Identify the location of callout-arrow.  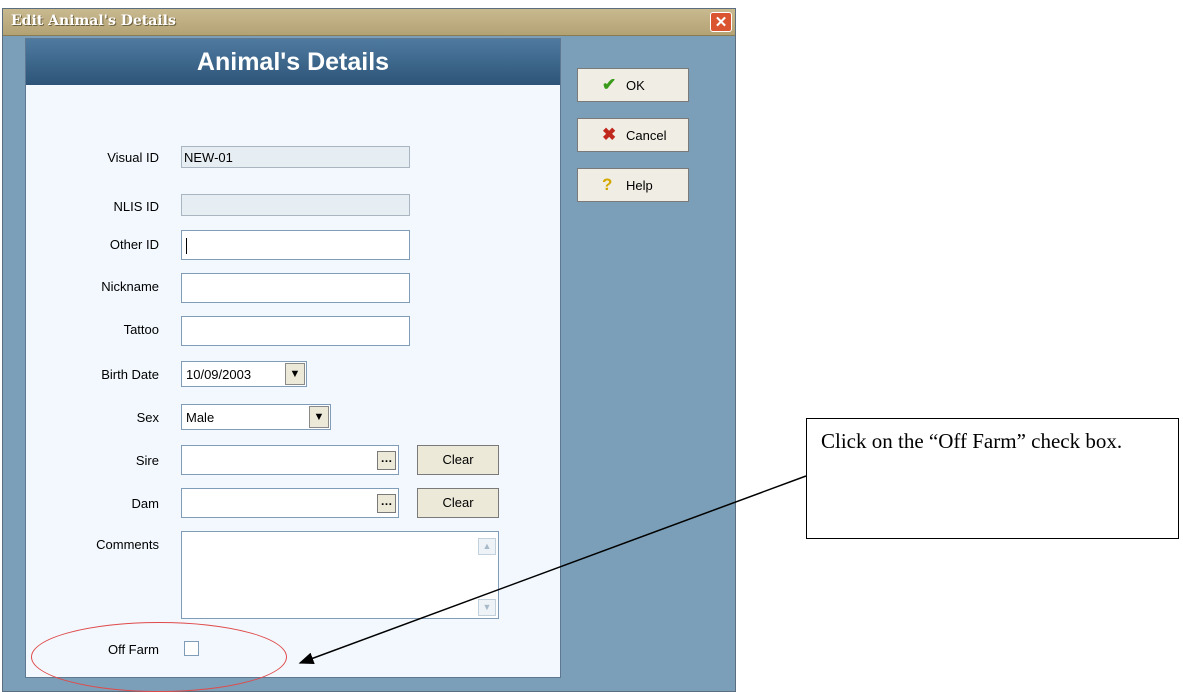
(552, 569).